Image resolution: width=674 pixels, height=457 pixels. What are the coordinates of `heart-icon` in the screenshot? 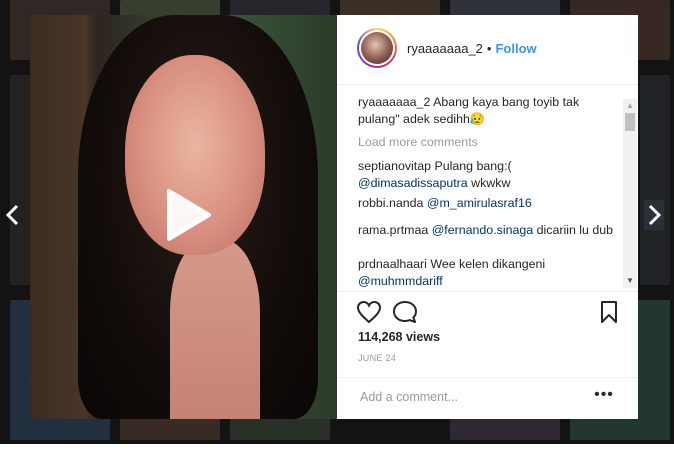 It's located at (369, 312).